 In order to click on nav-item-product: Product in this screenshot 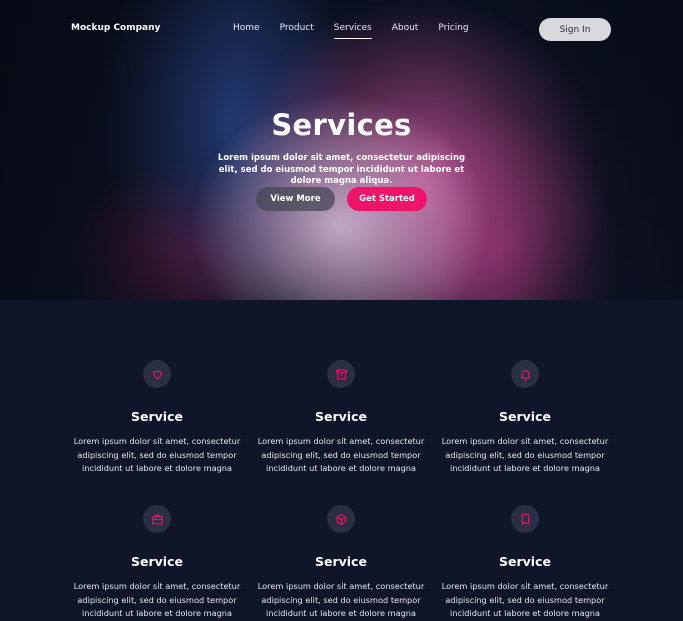, I will do `click(297, 28)`.